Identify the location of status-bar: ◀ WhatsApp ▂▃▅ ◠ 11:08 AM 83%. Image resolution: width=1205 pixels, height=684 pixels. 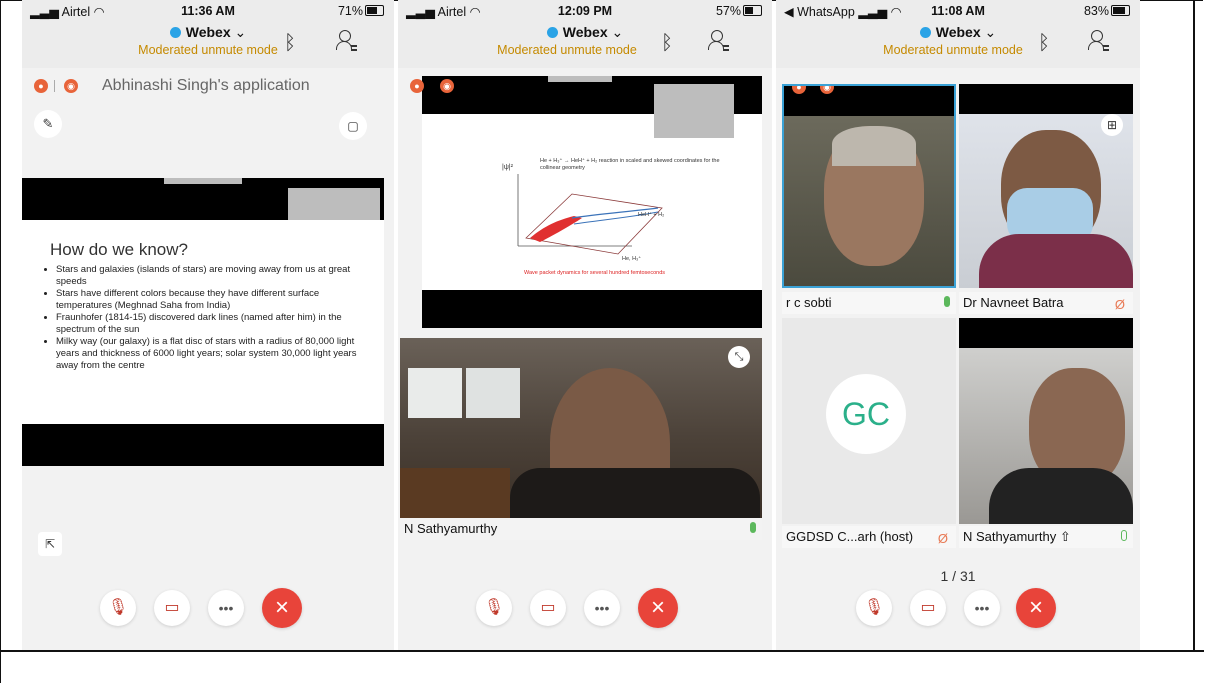
(958, 9).